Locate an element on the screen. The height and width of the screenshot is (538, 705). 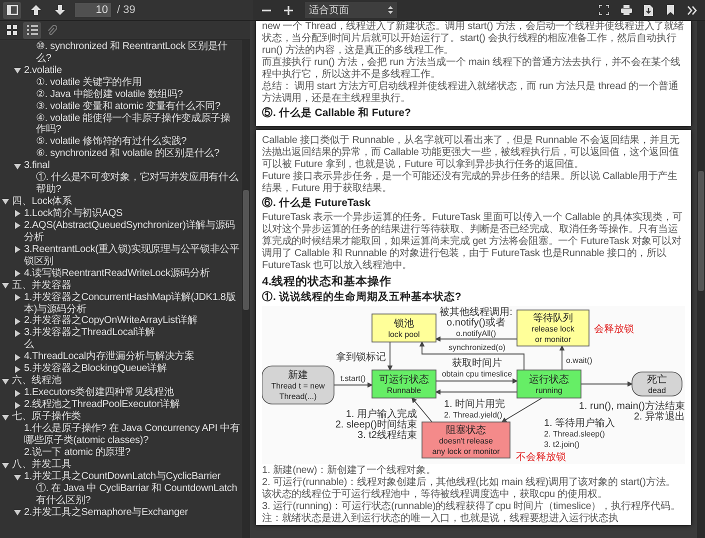
list-icon is located at coordinates (32, 30).